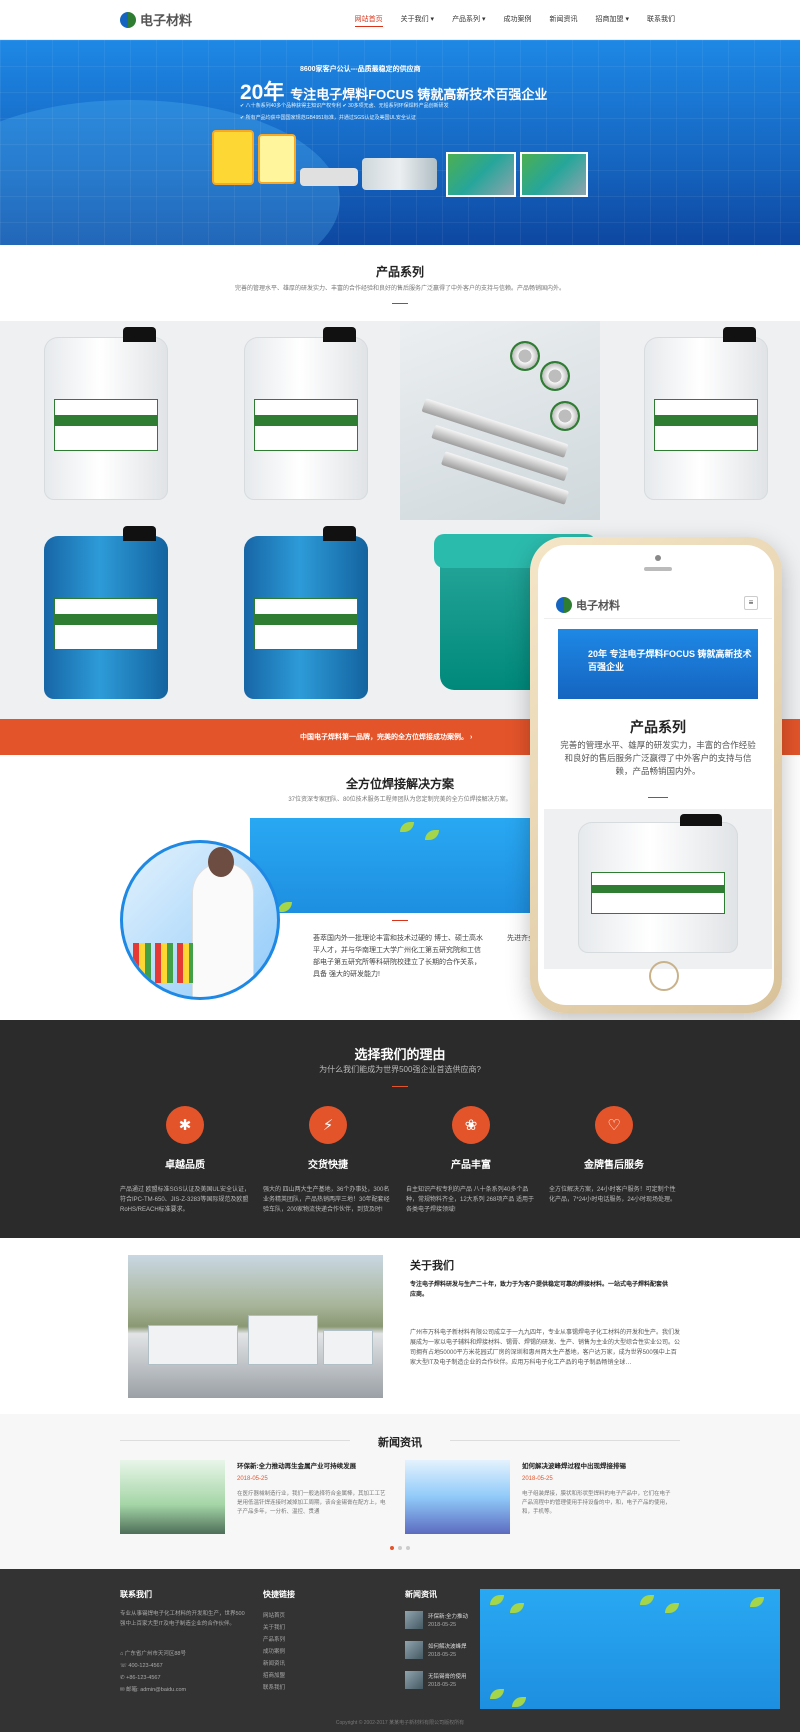 This screenshot has height=1732, width=800. Describe the element at coordinates (661, 20) in the screenshot. I see `nav-item-contact: 联系我们` at that location.